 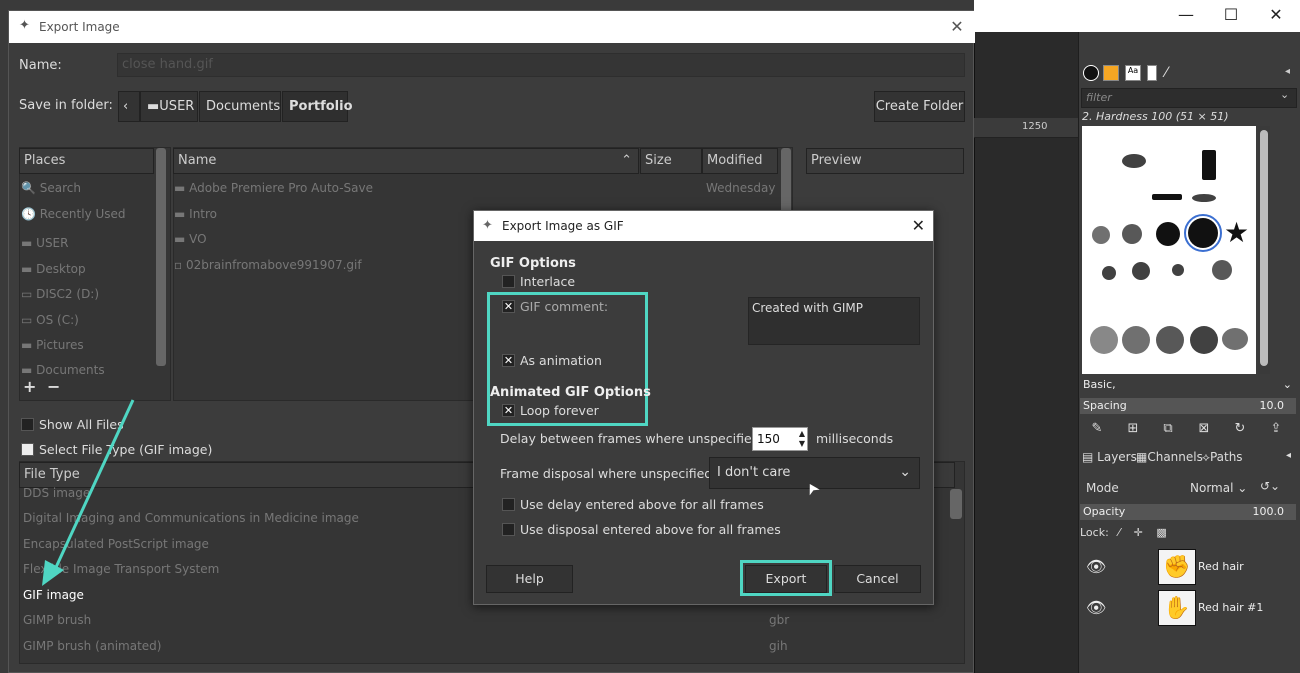 What do you see at coordinates (1105, 405) in the screenshot?
I see `spacing-label: Spacing` at bounding box center [1105, 405].